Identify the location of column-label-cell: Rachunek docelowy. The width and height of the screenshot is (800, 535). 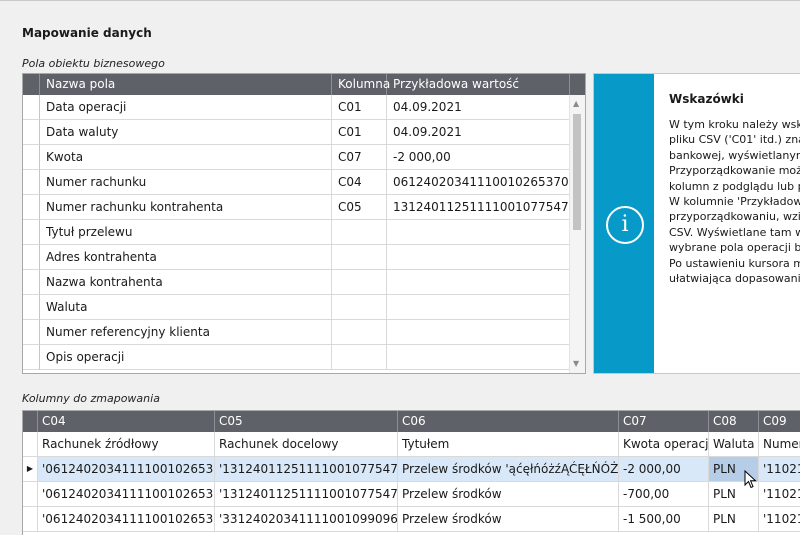
(306, 444).